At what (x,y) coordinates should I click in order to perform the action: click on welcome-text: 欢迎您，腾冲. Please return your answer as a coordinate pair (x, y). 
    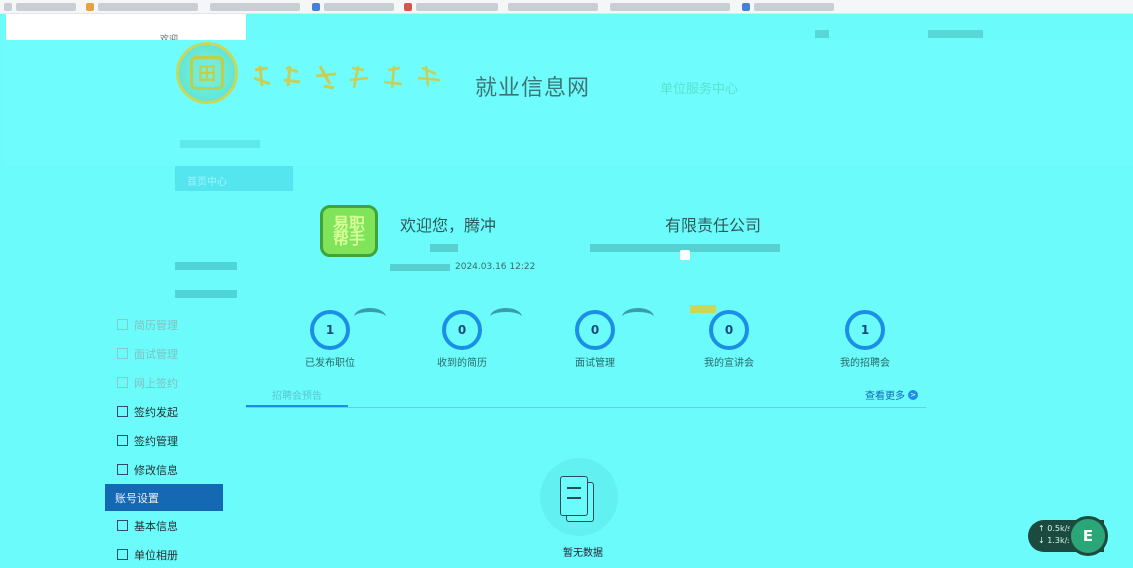
    Looking at the image, I should click on (448, 225).